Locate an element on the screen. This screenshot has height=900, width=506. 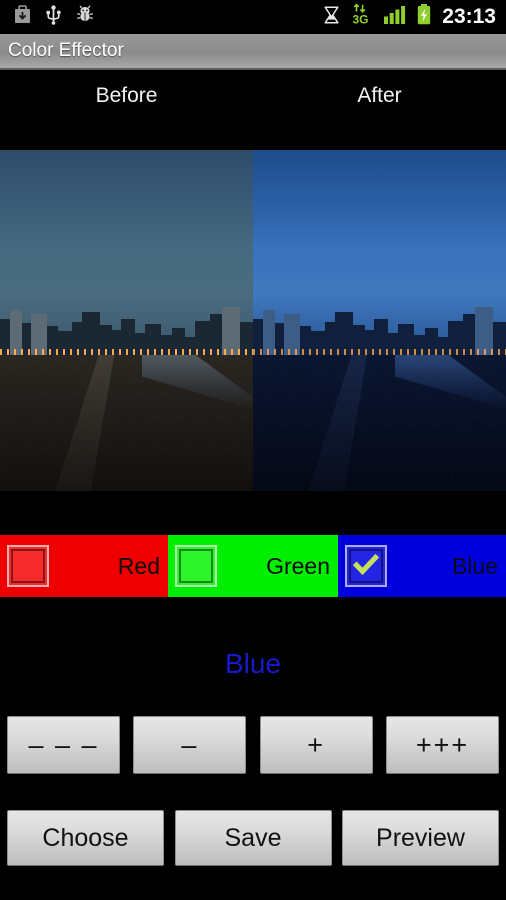
check-icon is located at coordinates (366, 565).